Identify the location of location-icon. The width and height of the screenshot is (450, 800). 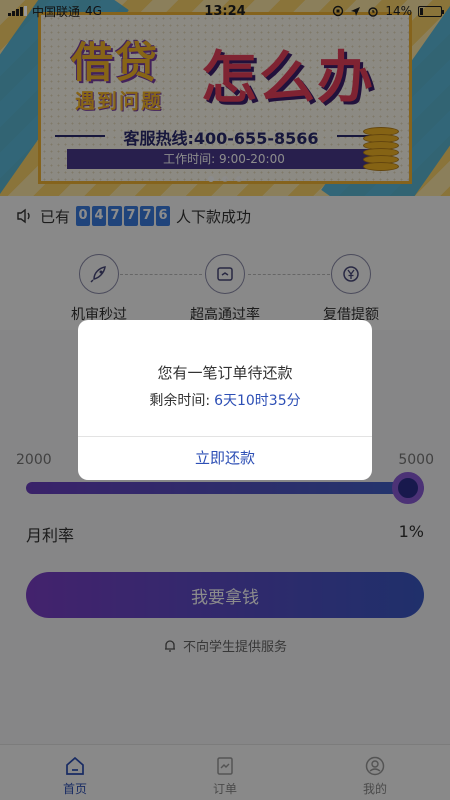
(356, 11).